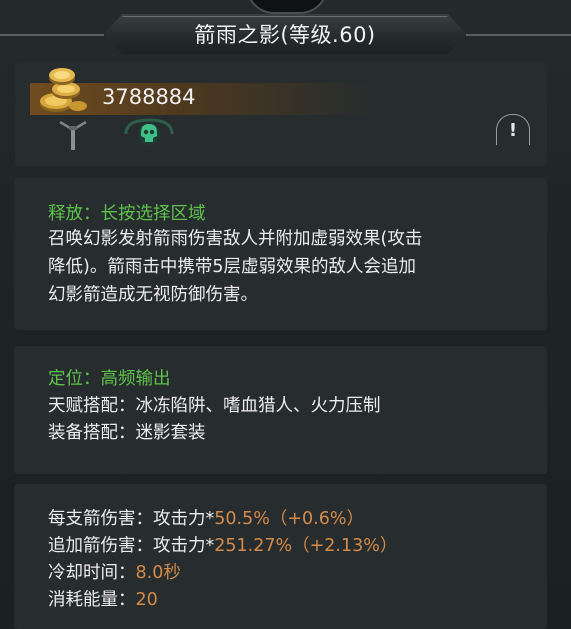  I want to click on release-desc-line-1: 召唤幻影发射箭雨伤害敌人并附加虚弱效果(攻击, so click(235, 239).